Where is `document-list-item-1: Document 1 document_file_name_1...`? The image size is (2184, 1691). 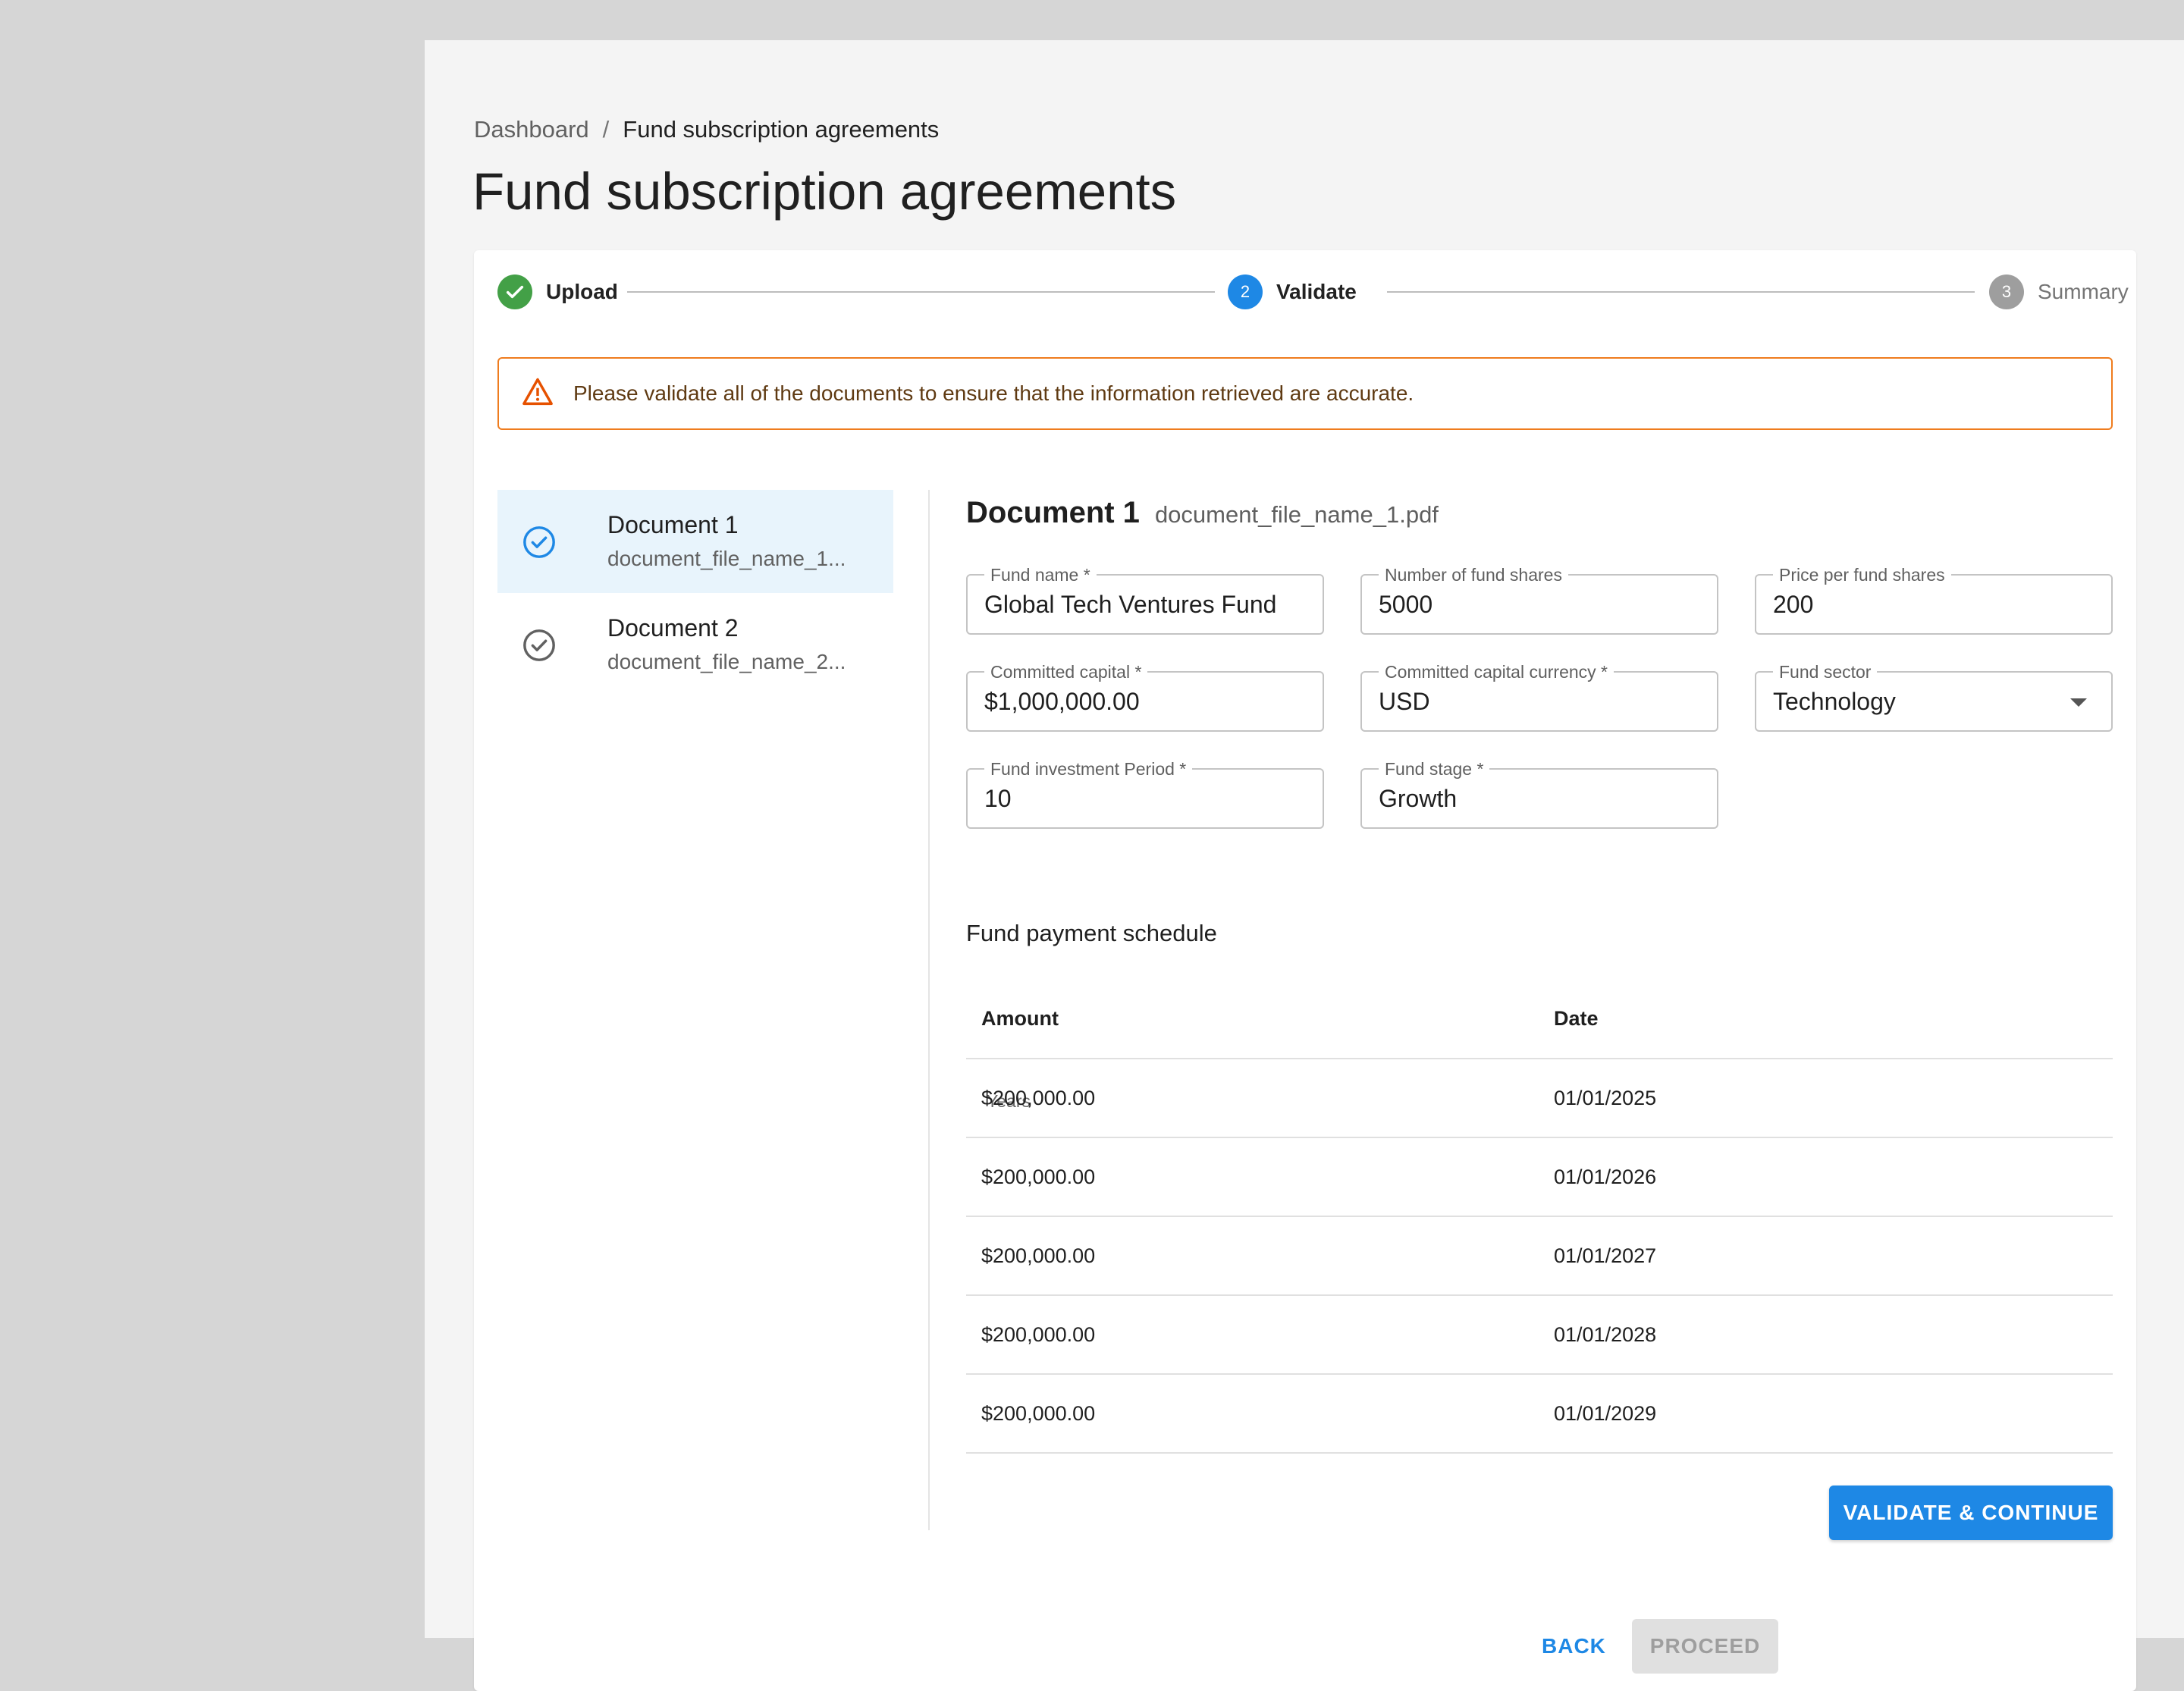
document-list-item-1: Document 1 document_file_name_1... is located at coordinates (695, 541).